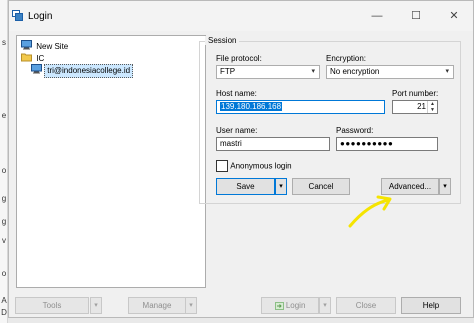  I want to click on file-protocol-value: FTP, so click(228, 71).